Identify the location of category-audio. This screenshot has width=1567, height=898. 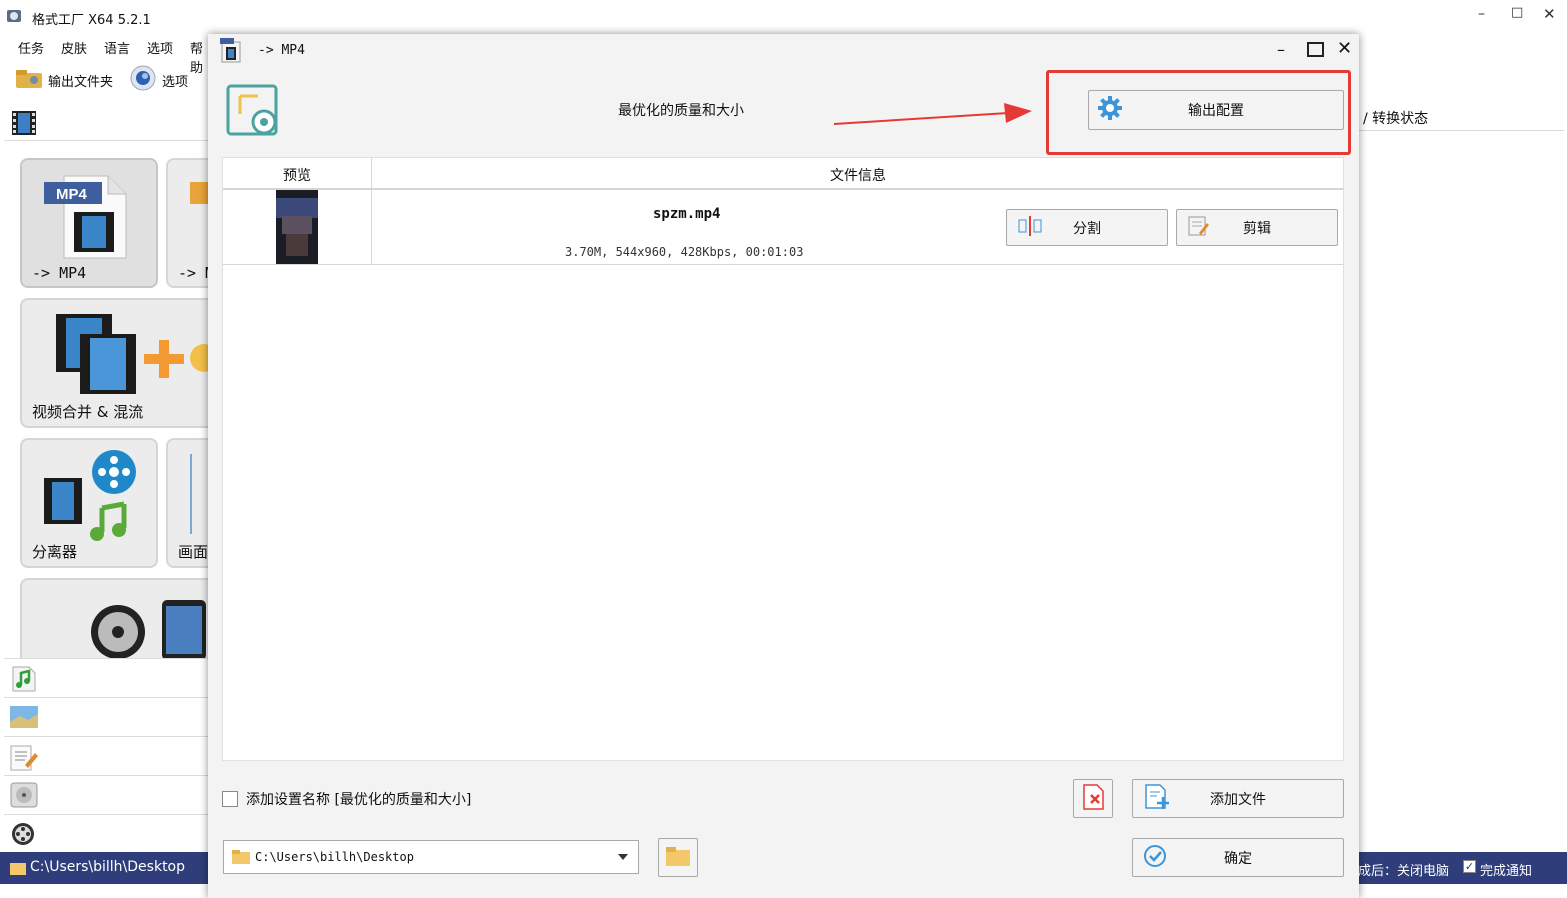
(107, 677).